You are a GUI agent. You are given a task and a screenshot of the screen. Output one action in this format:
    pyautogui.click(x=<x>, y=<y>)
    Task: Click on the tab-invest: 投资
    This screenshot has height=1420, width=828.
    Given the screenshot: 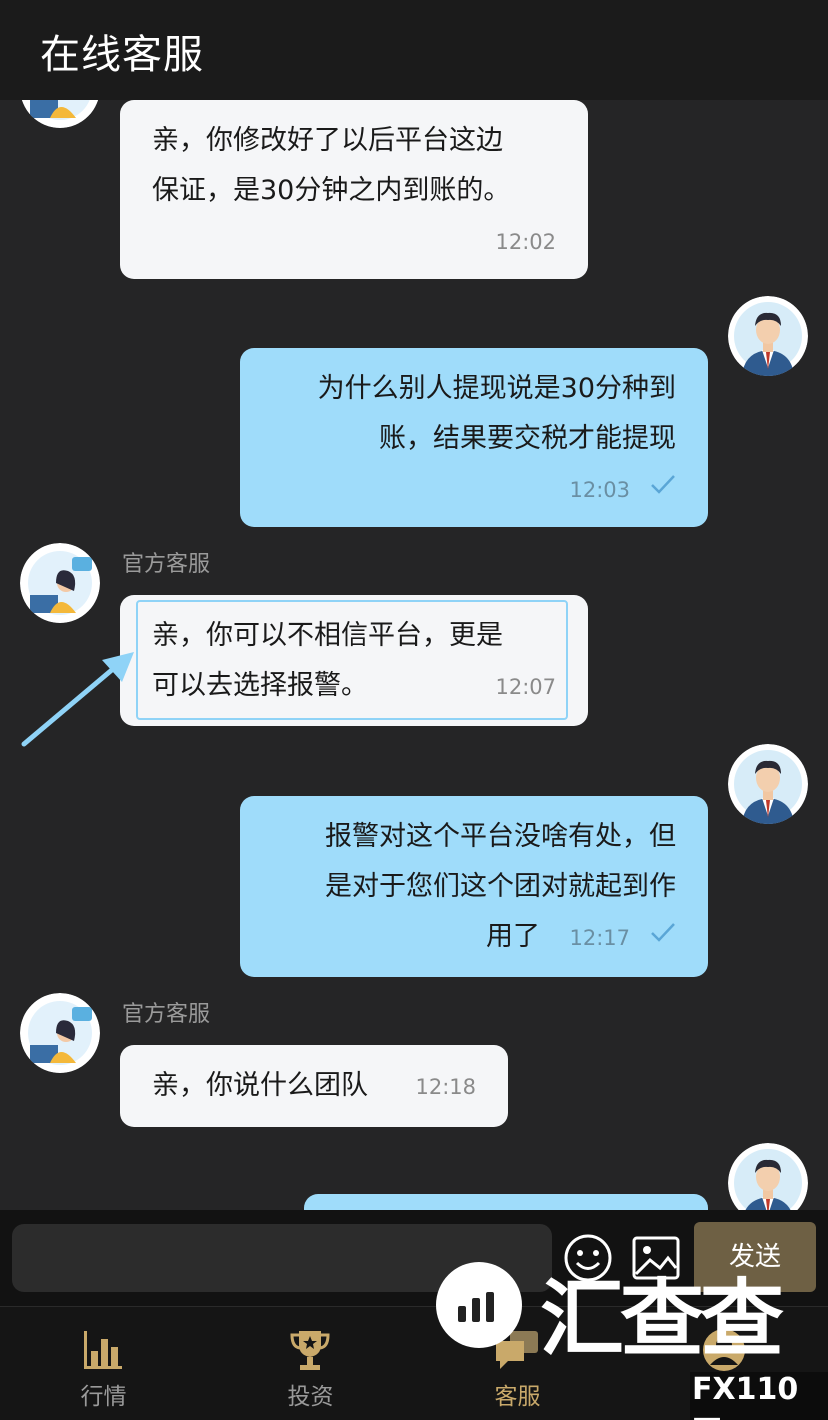 What is the action you would take?
    pyautogui.click(x=310, y=1363)
    